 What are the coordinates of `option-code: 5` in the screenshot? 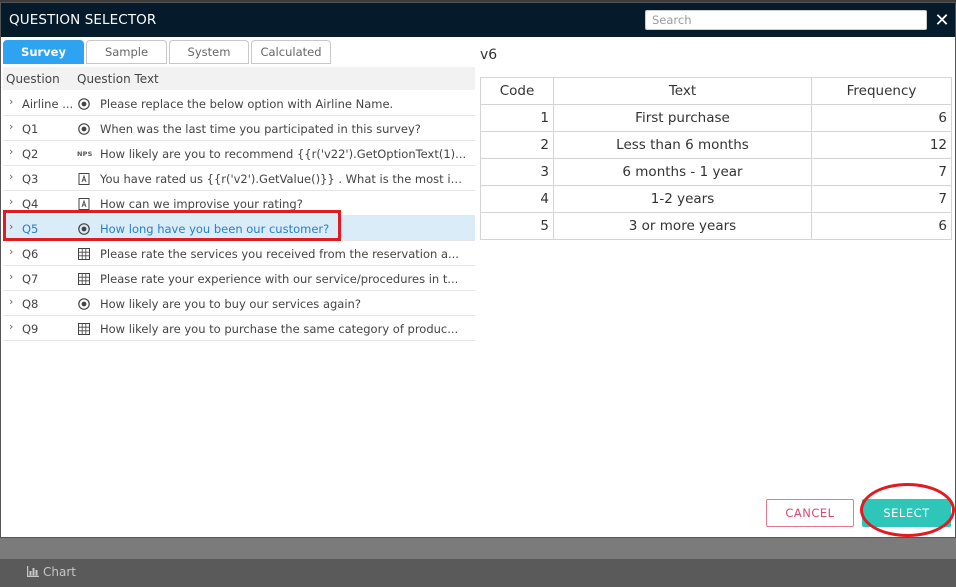 It's located at (517, 226).